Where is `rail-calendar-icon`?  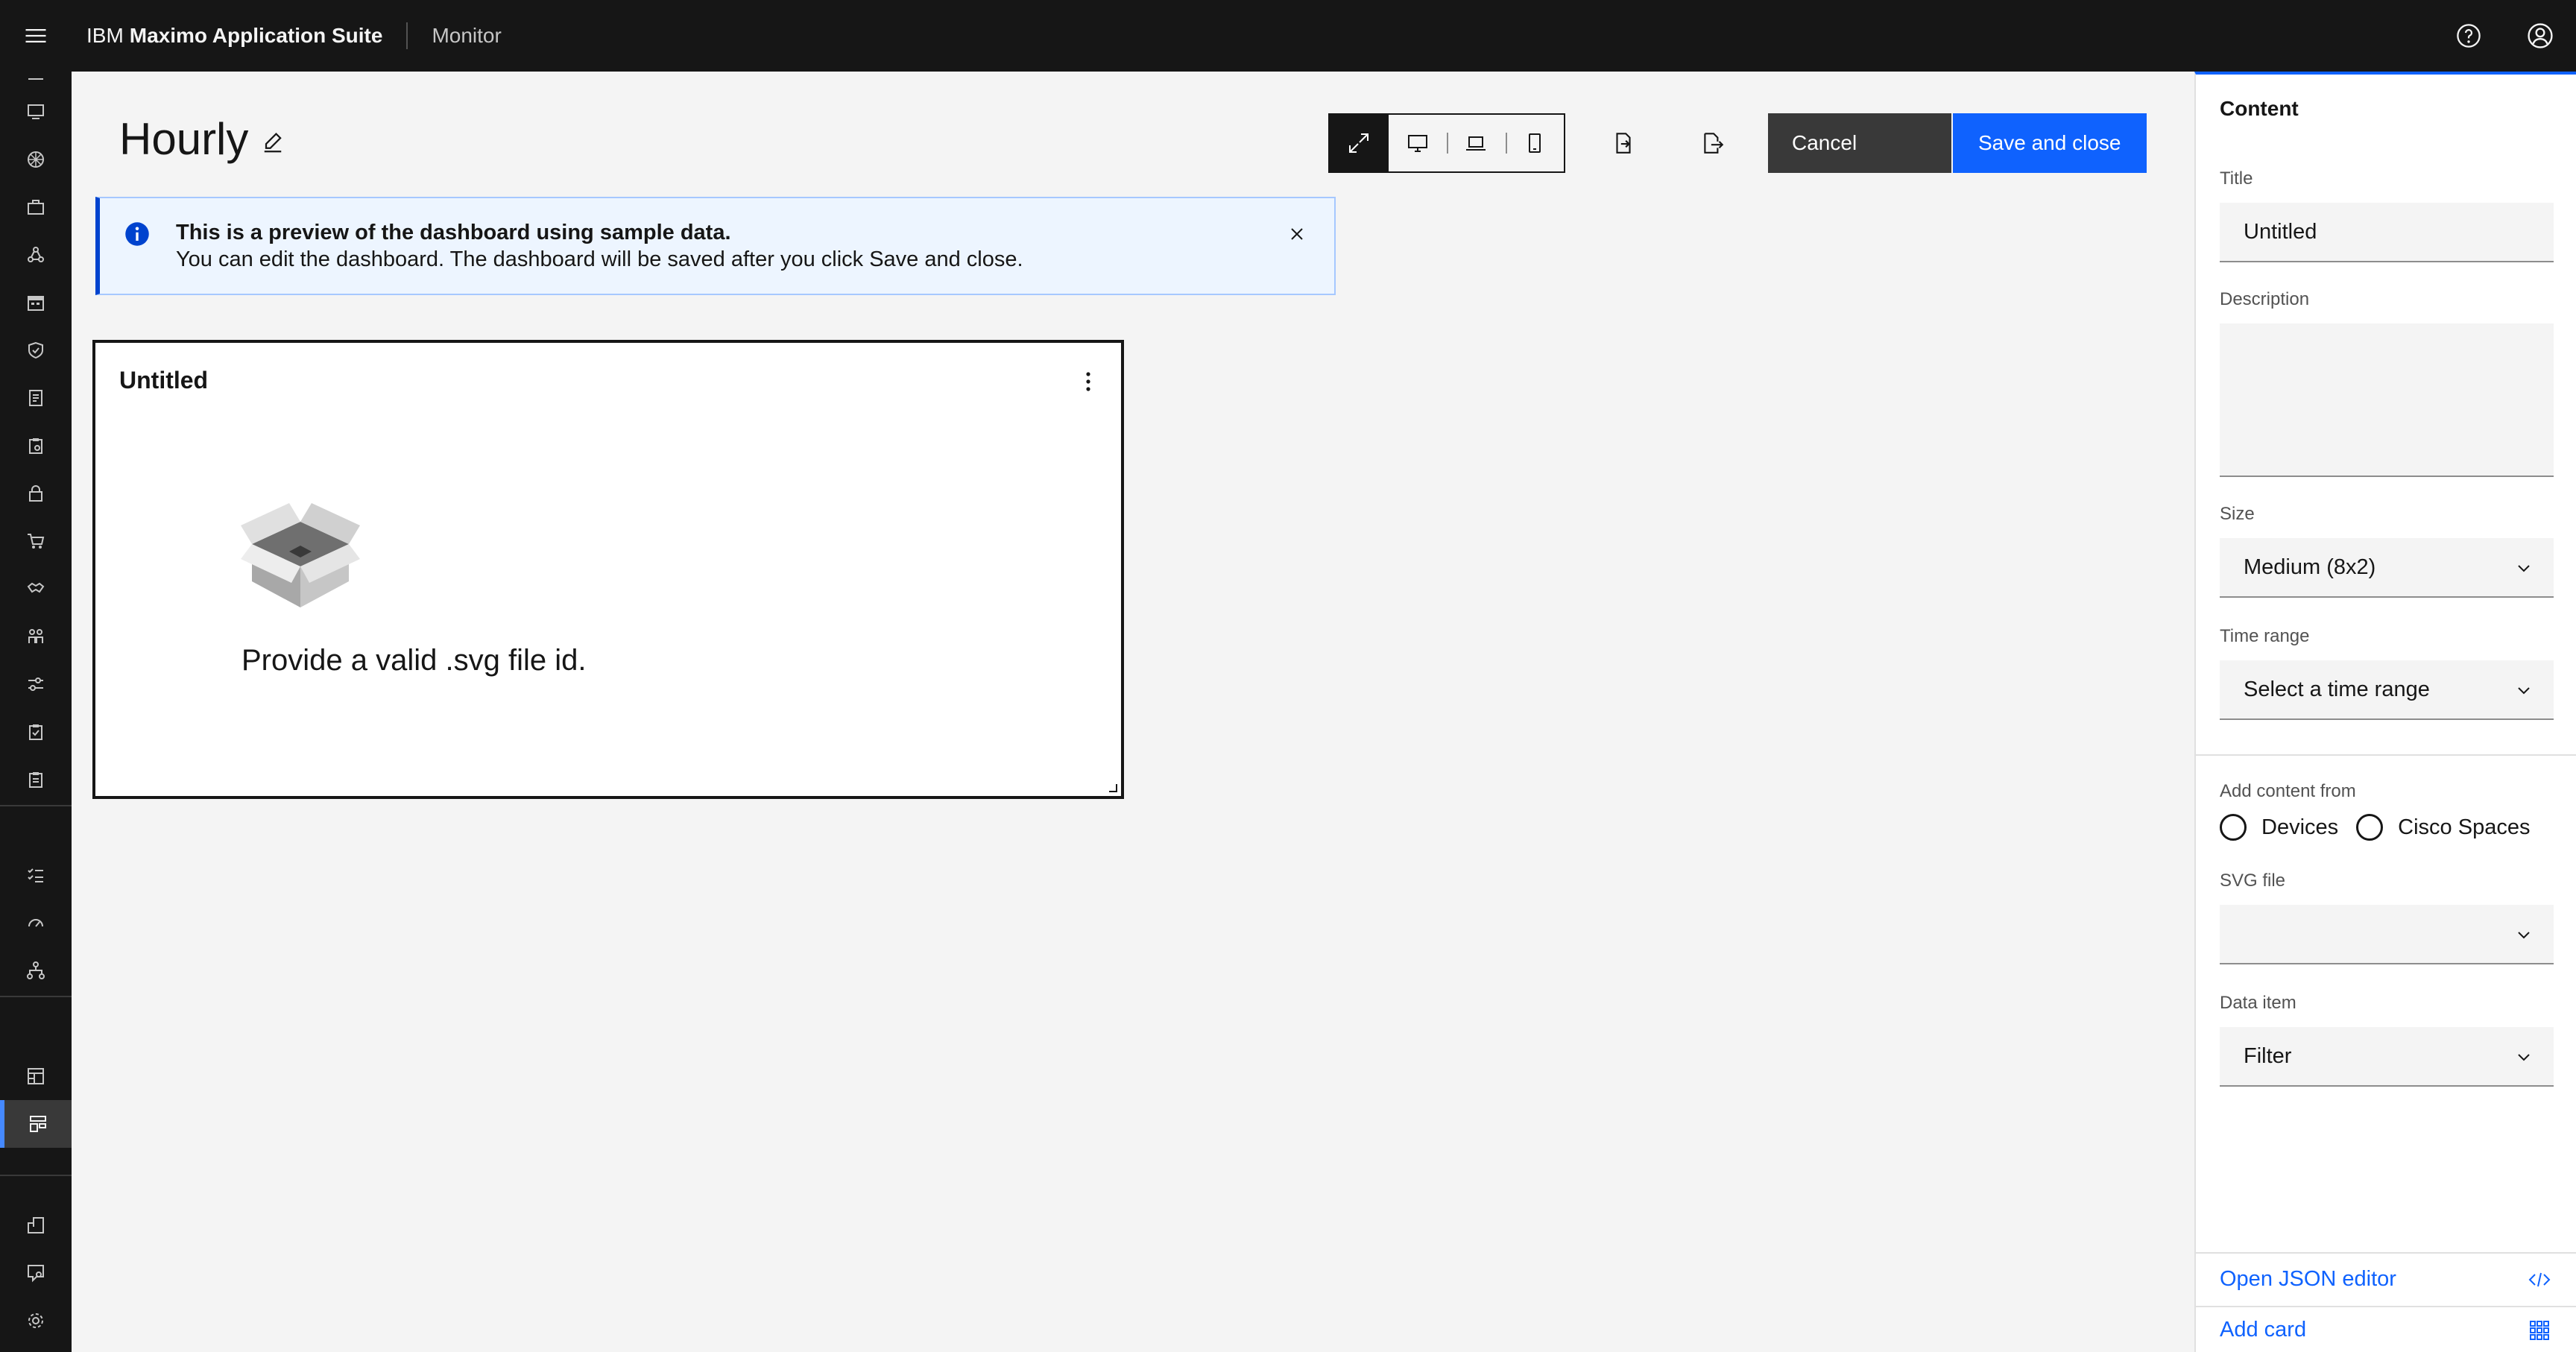 rail-calendar-icon is located at coordinates (36, 302).